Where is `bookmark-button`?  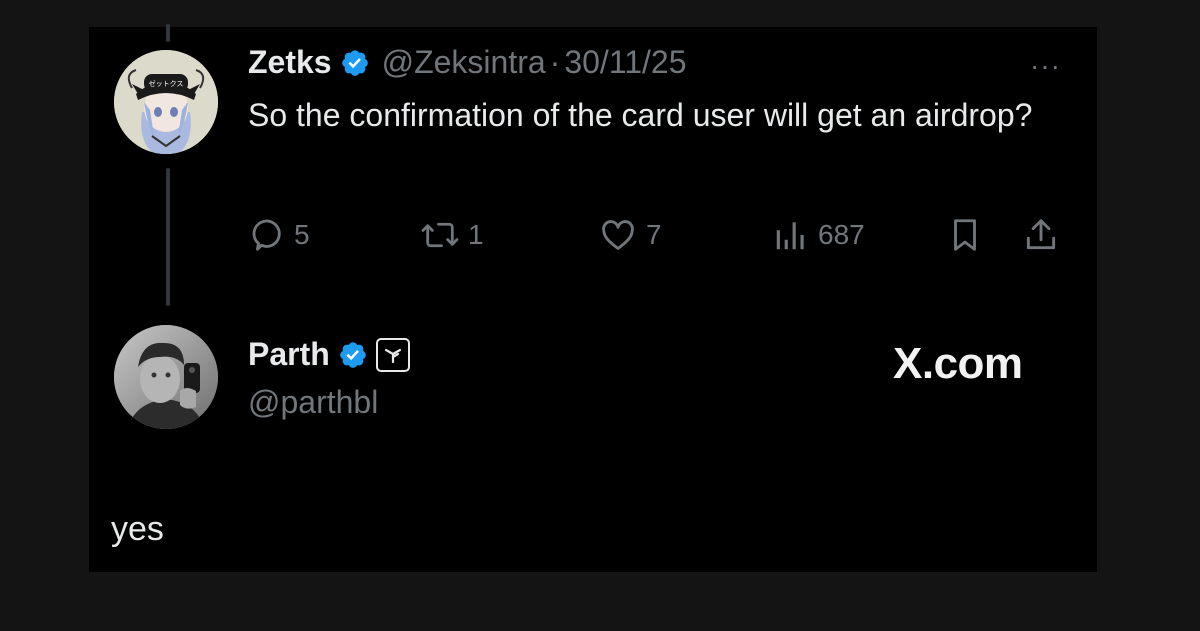 bookmark-button is located at coordinates (965, 235).